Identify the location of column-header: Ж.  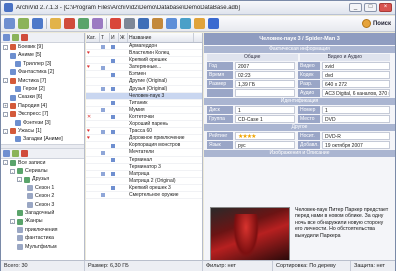
(123, 37).